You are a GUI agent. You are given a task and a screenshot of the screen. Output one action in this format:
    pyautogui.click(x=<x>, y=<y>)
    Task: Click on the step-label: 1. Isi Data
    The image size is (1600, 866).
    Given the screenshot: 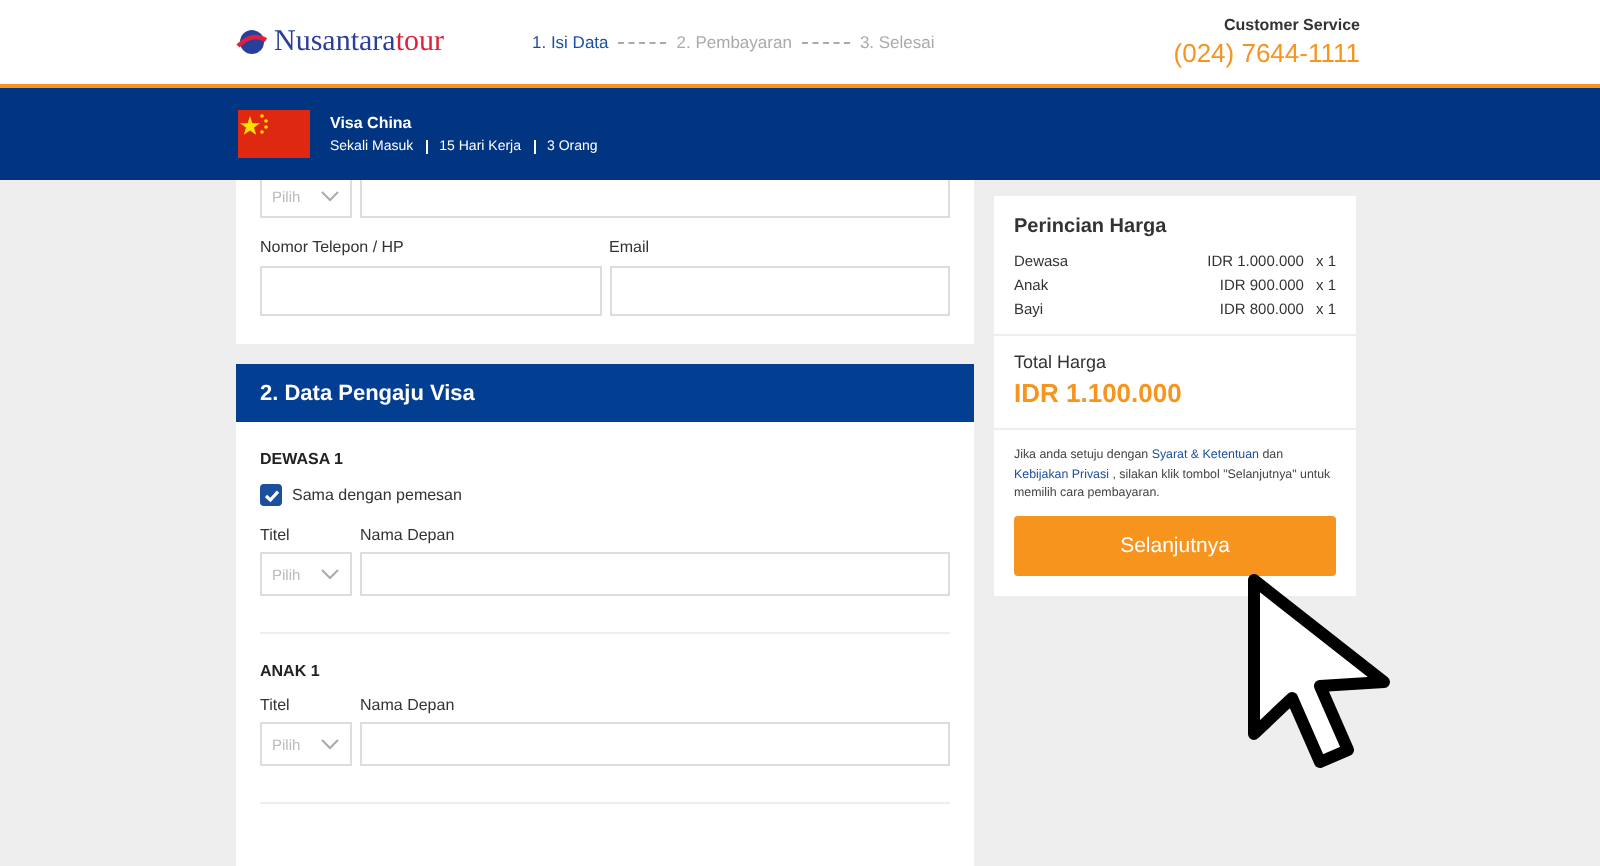 What is the action you would take?
    pyautogui.click(x=570, y=42)
    